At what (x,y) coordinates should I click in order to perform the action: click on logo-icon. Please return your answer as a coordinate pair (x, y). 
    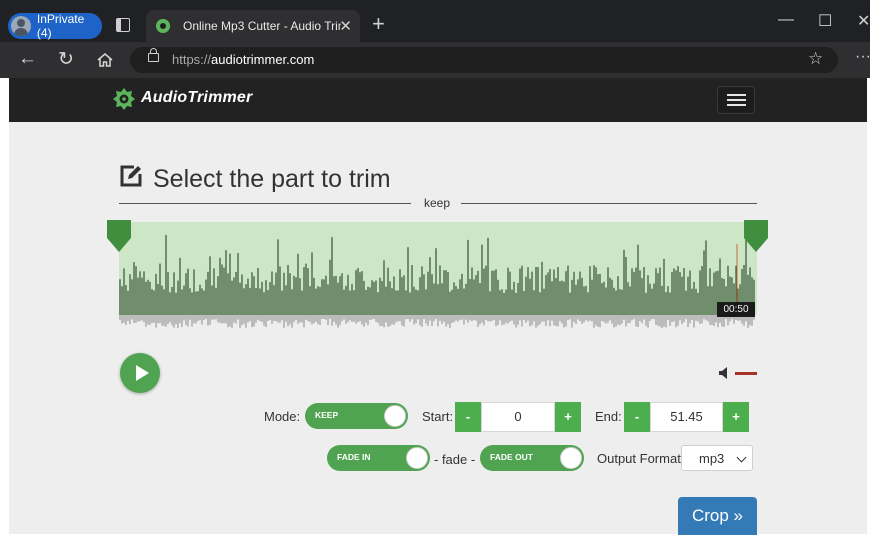
    Looking at the image, I should click on (124, 99).